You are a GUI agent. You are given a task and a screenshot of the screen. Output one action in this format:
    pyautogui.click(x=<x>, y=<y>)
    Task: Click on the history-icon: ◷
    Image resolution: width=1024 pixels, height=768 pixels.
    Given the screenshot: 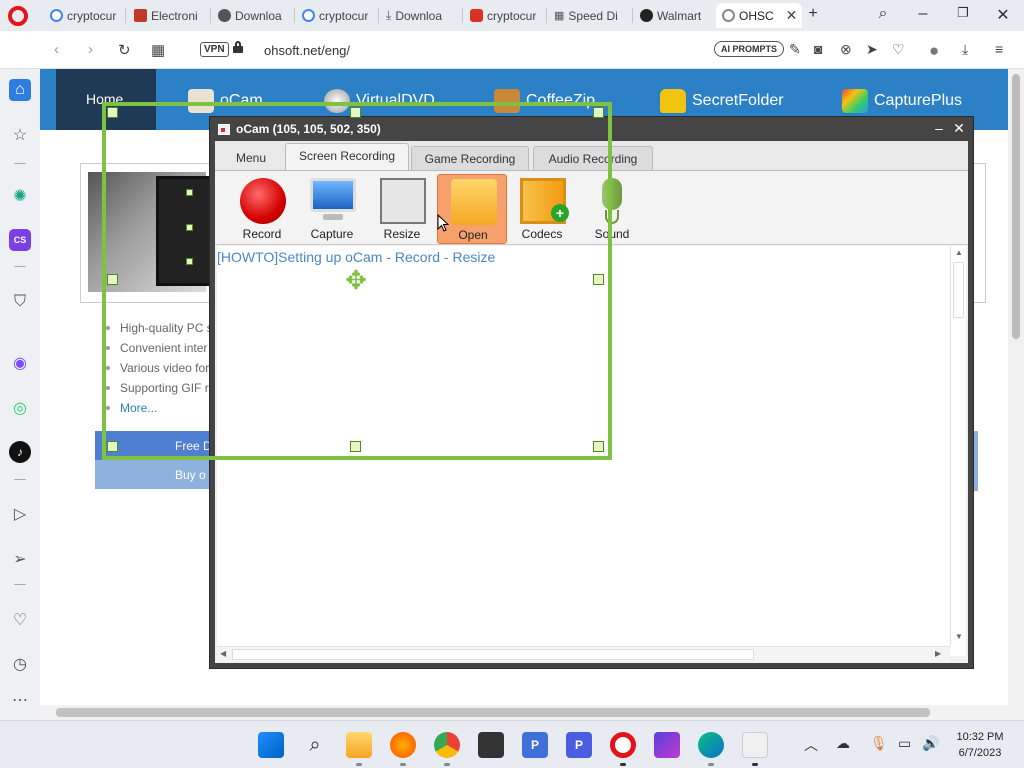 What is the action you would take?
    pyautogui.click(x=20, y=664)
    